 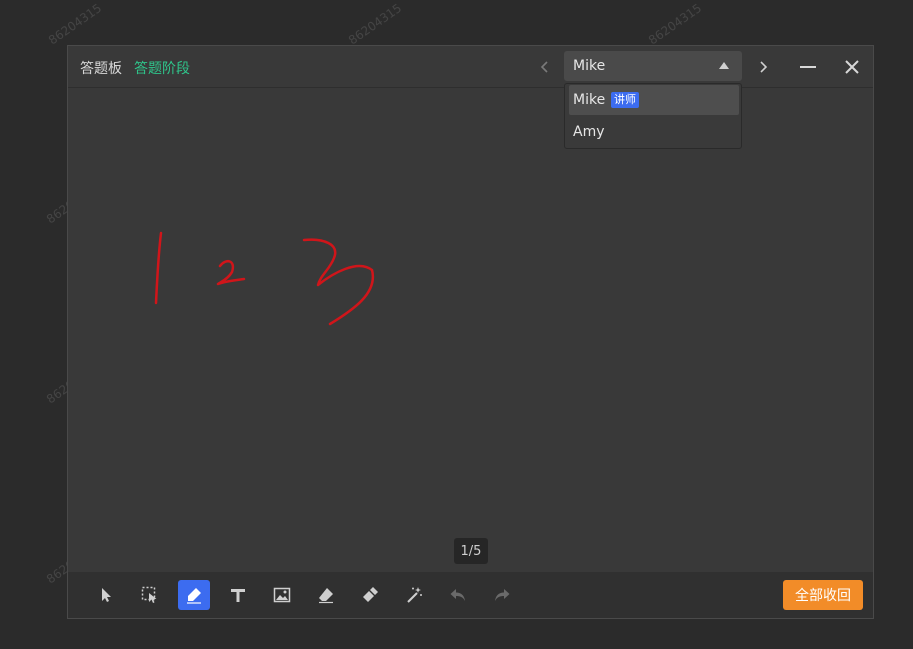 I want to click on redo-icon, so click(x=502, y=595).